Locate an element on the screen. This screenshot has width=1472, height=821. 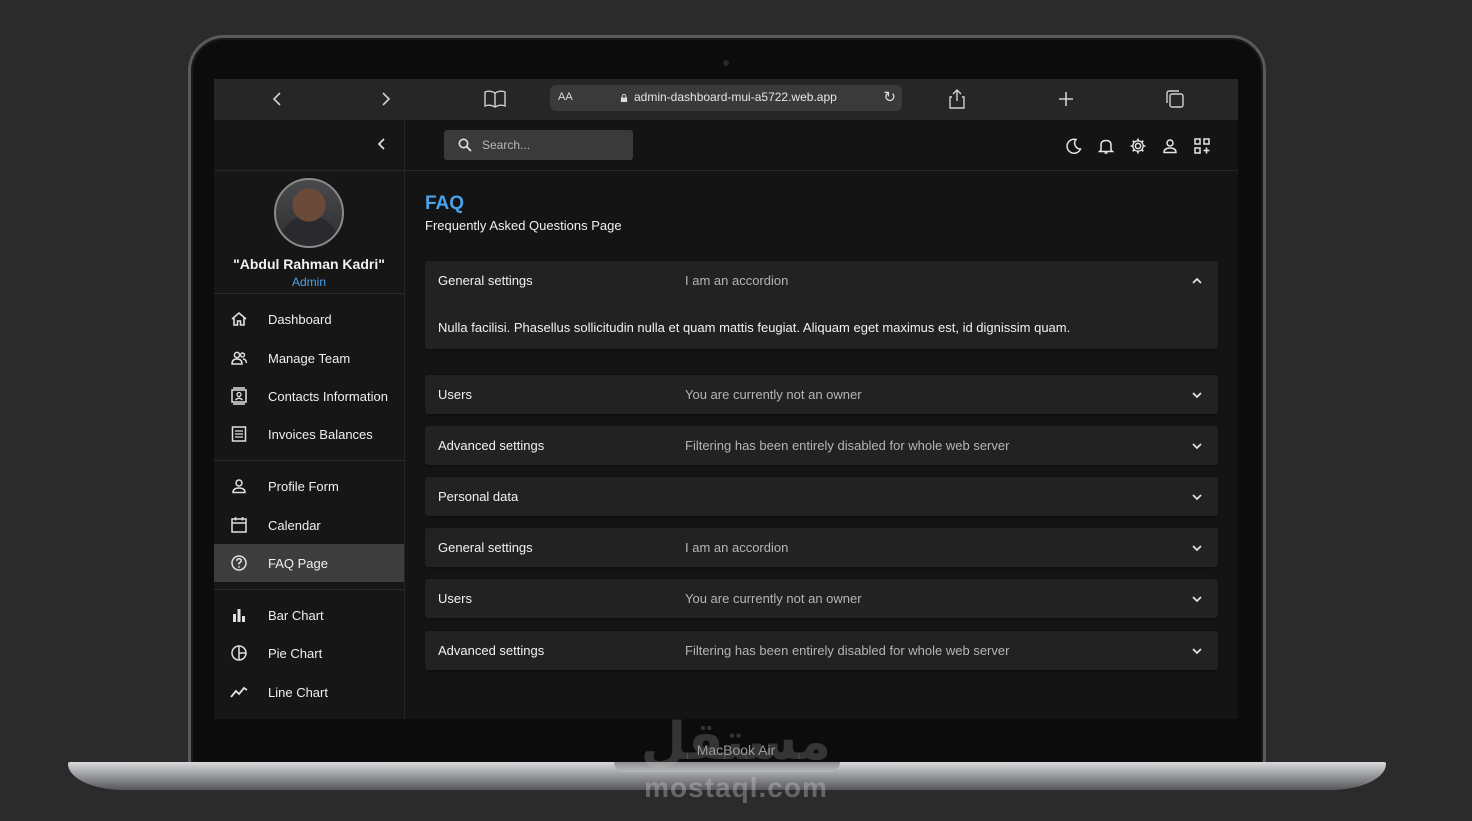
avatar is located at coordinates (309, 213).